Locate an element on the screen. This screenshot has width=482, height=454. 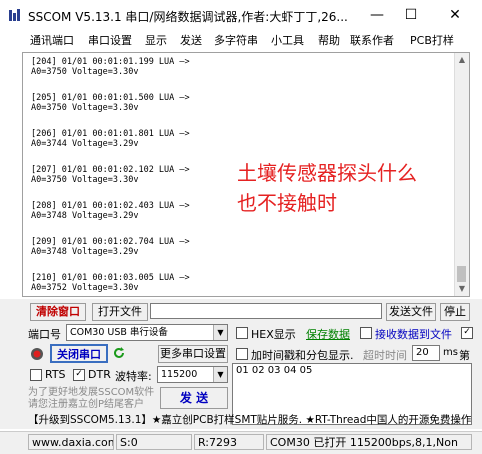
baud-select: 115200 ▼ is located at coordinates (192, 374).